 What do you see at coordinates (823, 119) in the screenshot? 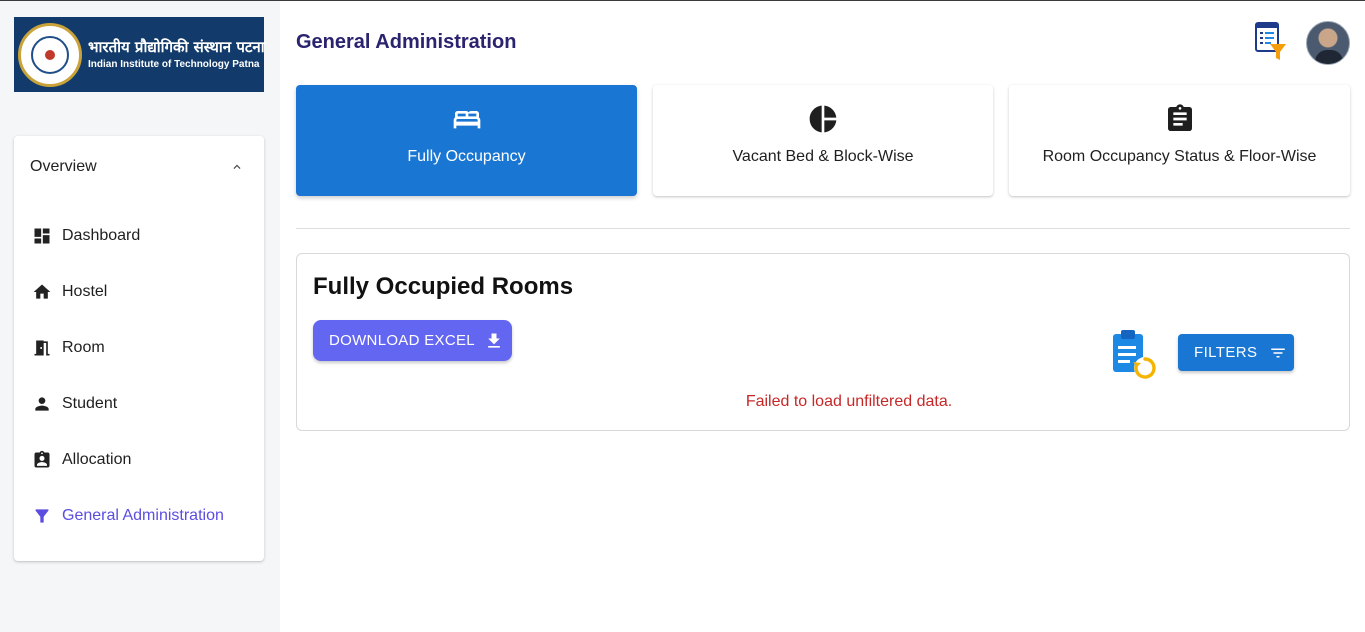
I see `pie-chart-icon` at bounding box center [823, 119].